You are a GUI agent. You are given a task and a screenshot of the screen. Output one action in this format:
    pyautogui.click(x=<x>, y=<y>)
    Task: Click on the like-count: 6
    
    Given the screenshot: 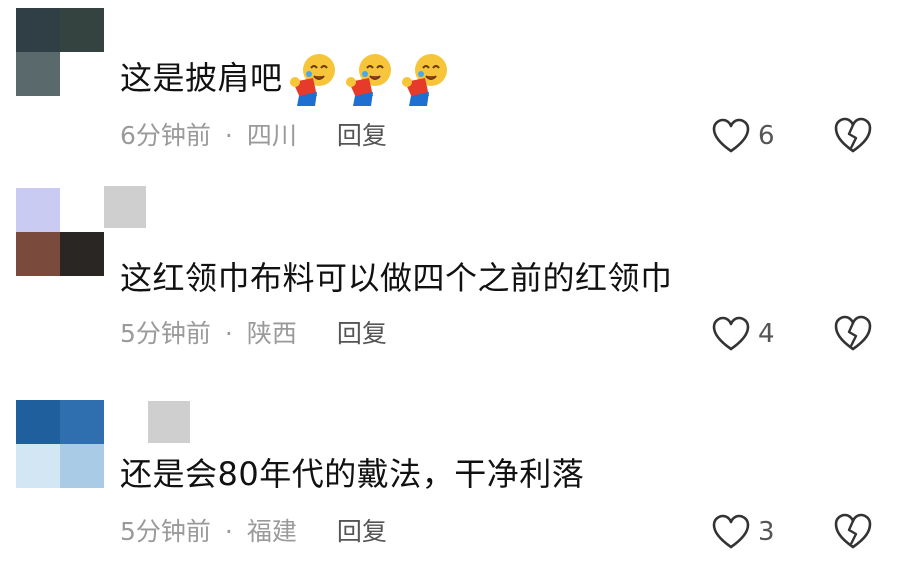 What is the action you would take?
    pyautogui.click(x=766, y=136)
    